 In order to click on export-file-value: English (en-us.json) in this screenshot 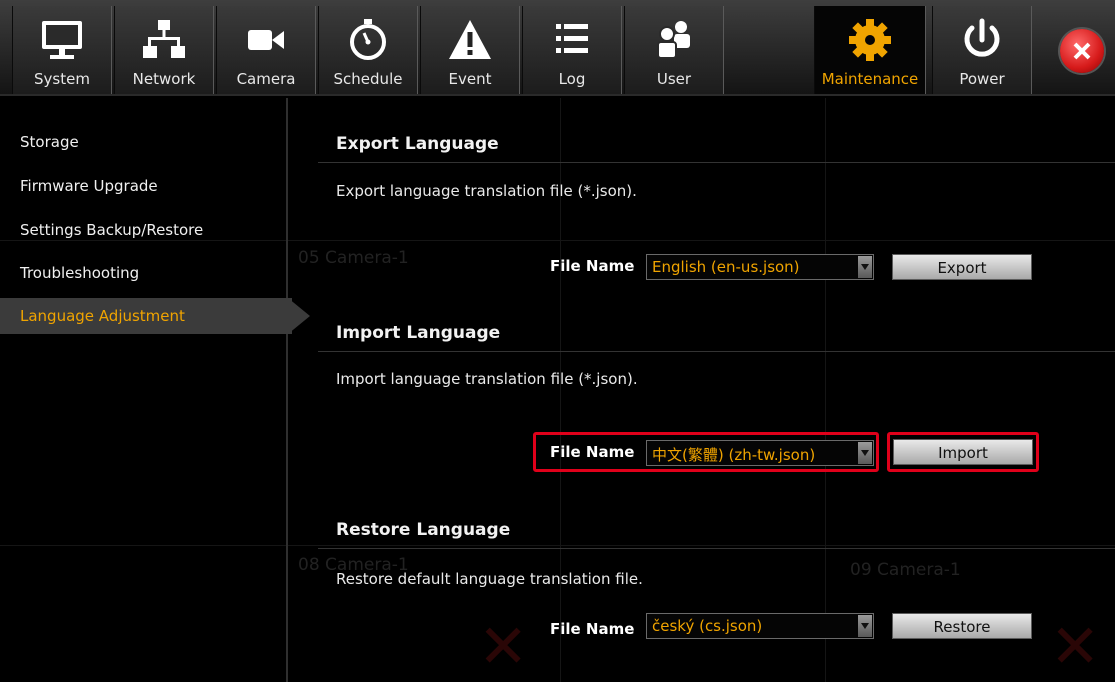, I will do `click(726, 267)`.